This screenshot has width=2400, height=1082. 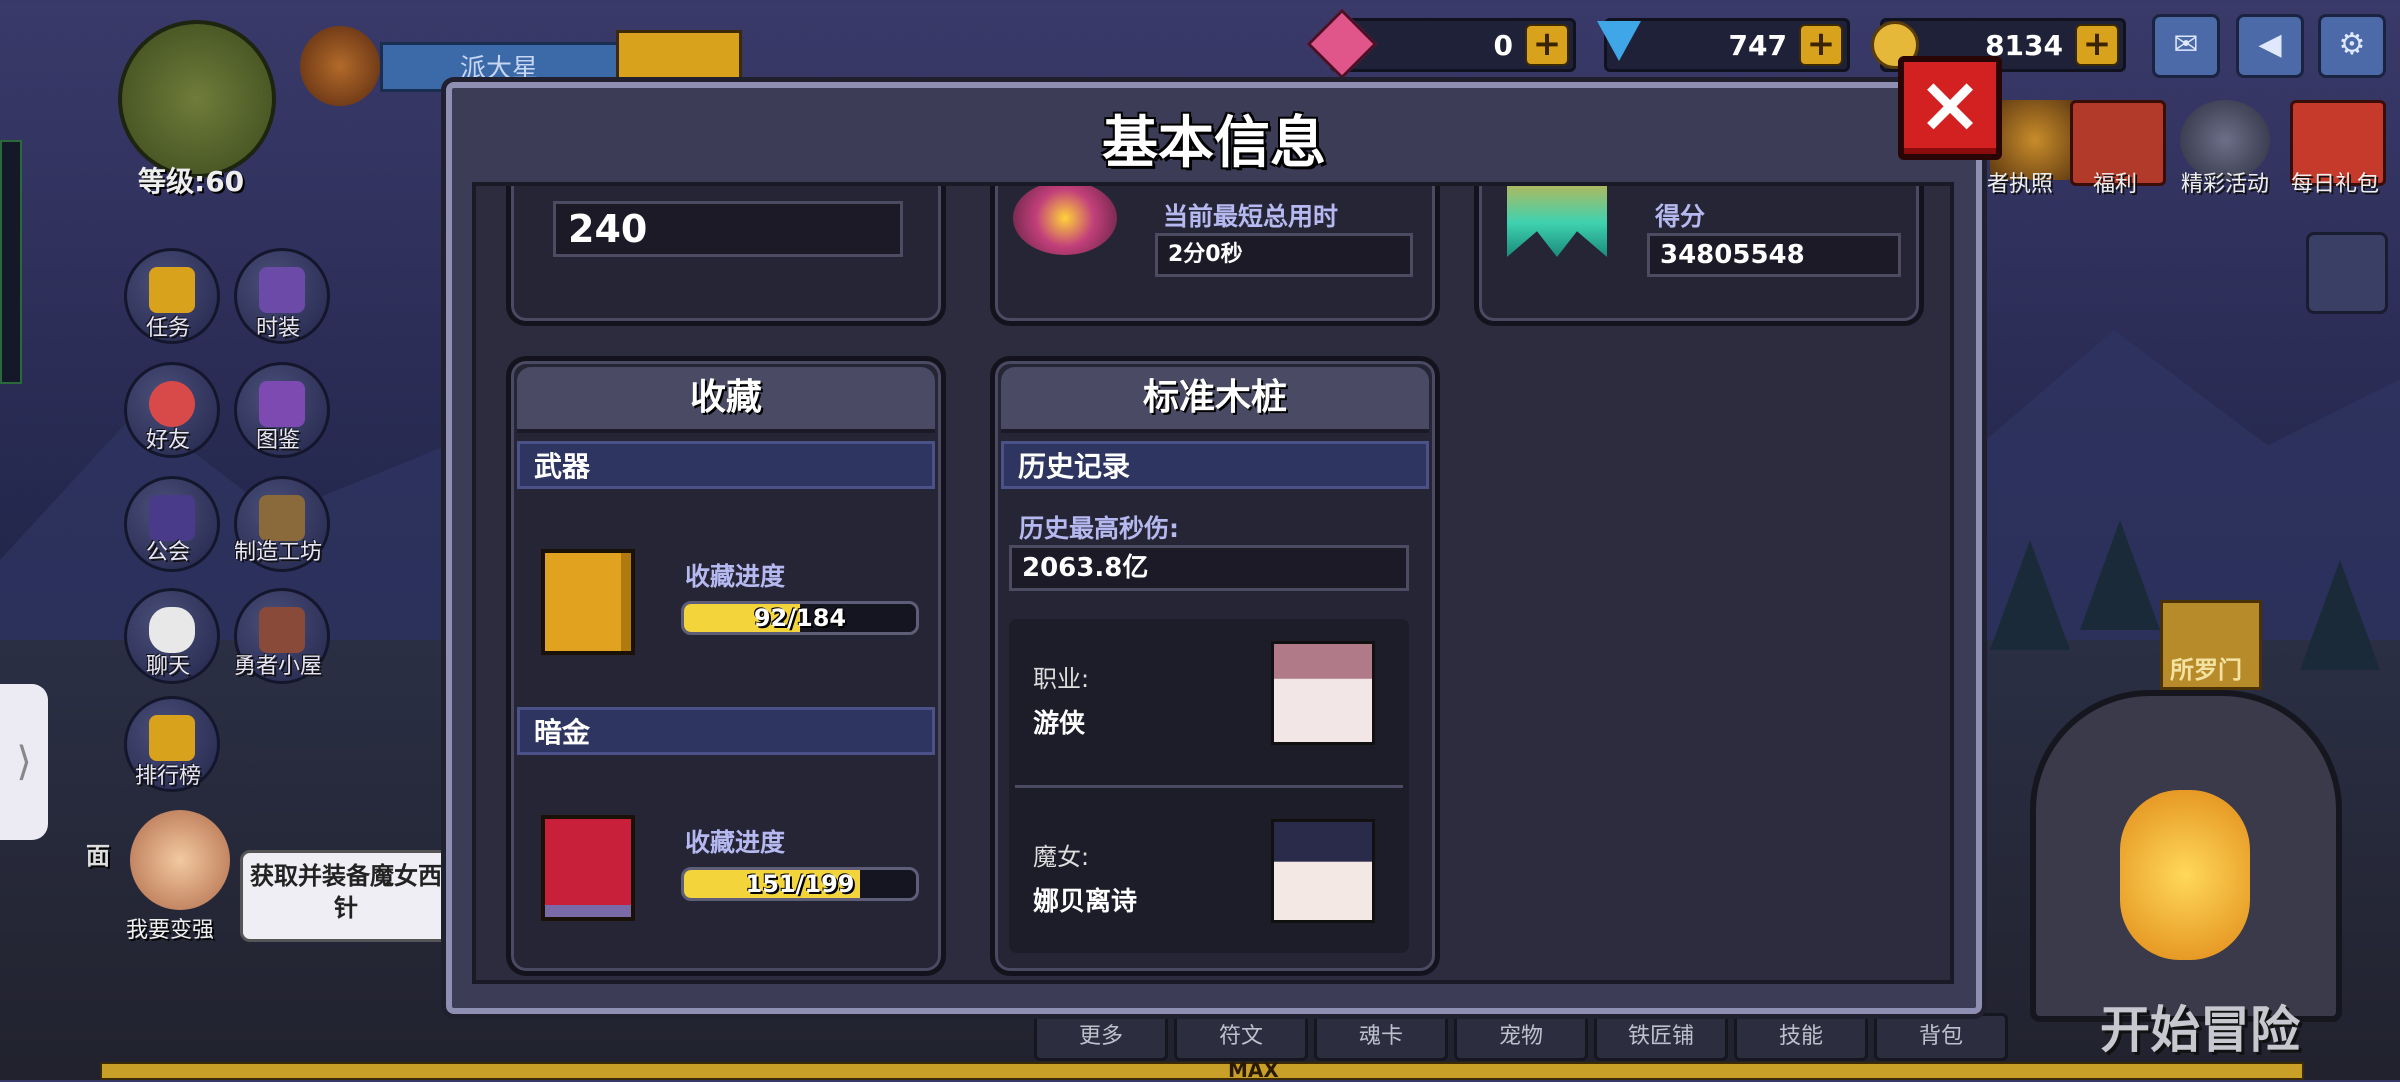 What do you see at coordinates (282, 290) in the screenshot?
I see `fashion-icon` at bounding box center [282, 290].